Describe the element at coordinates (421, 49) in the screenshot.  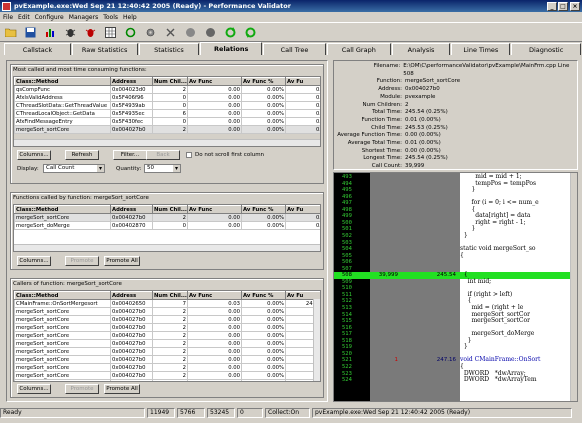
I see `tab-analysis: Analysis` at that location.